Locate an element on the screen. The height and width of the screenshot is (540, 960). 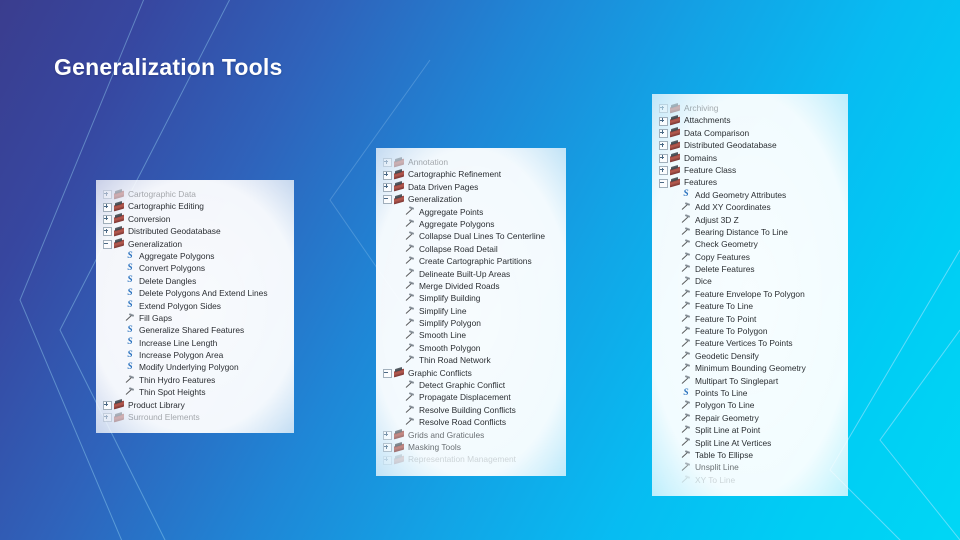
tree-item-collapse-road-detail: Collapse Road Detail is located at coordinates (469, 249).